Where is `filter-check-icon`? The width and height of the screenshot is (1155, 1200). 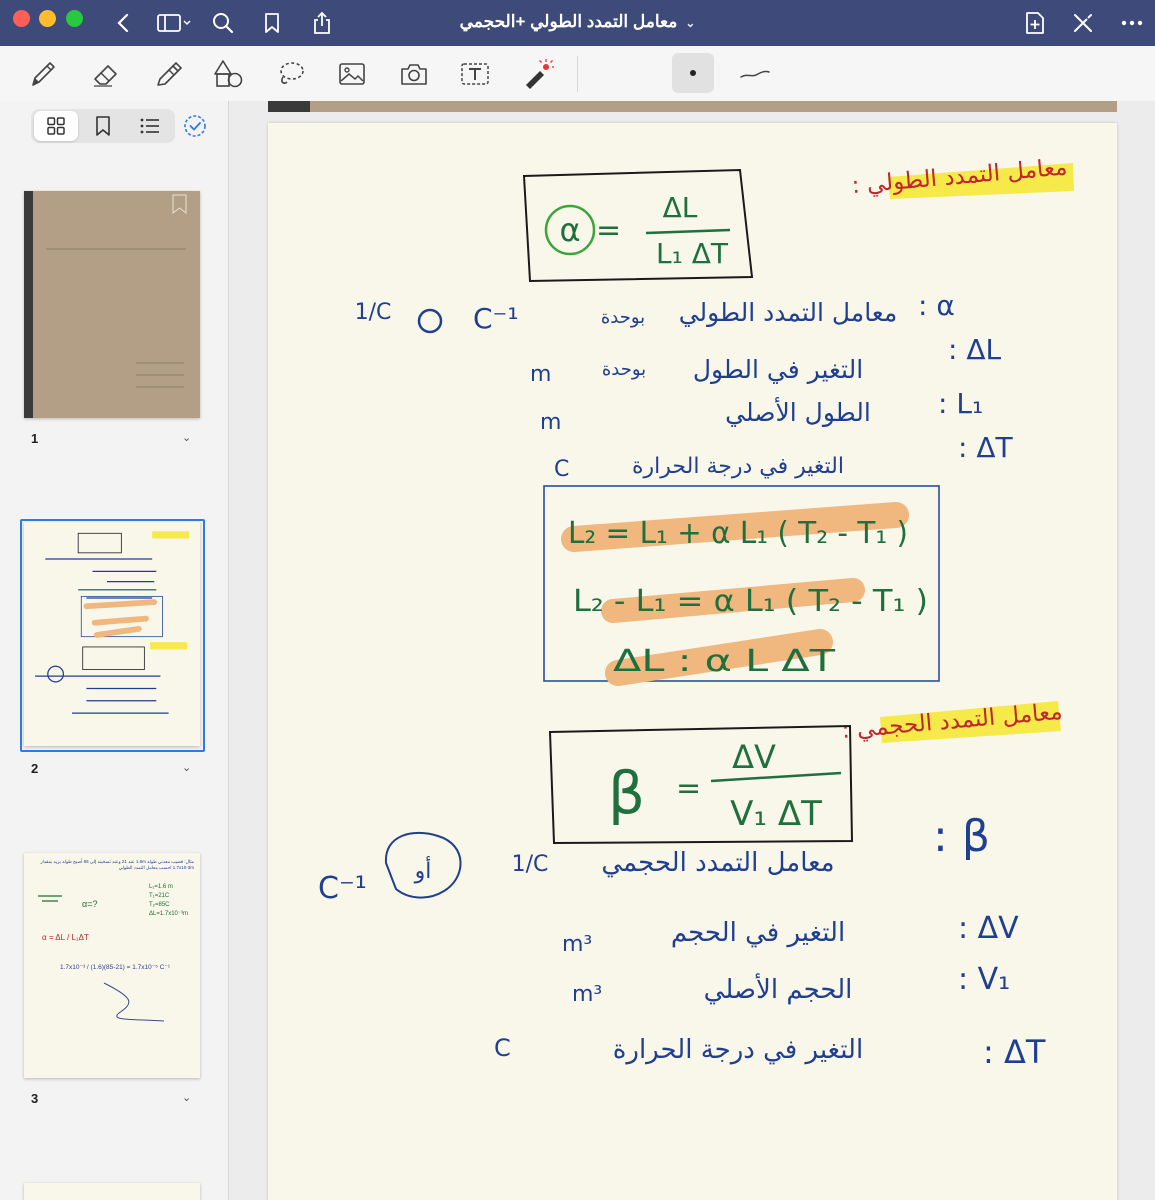
filter-check-icon is located at coordinates (195, 126).